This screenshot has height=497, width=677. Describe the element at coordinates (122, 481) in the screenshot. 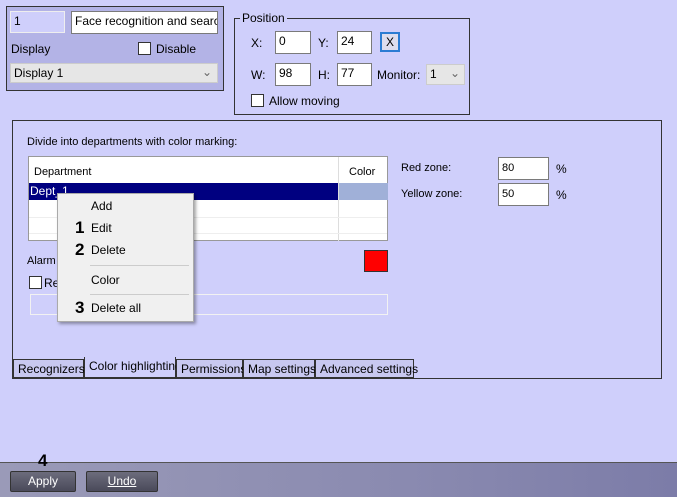

I see `undo-button: Undo` at that location.